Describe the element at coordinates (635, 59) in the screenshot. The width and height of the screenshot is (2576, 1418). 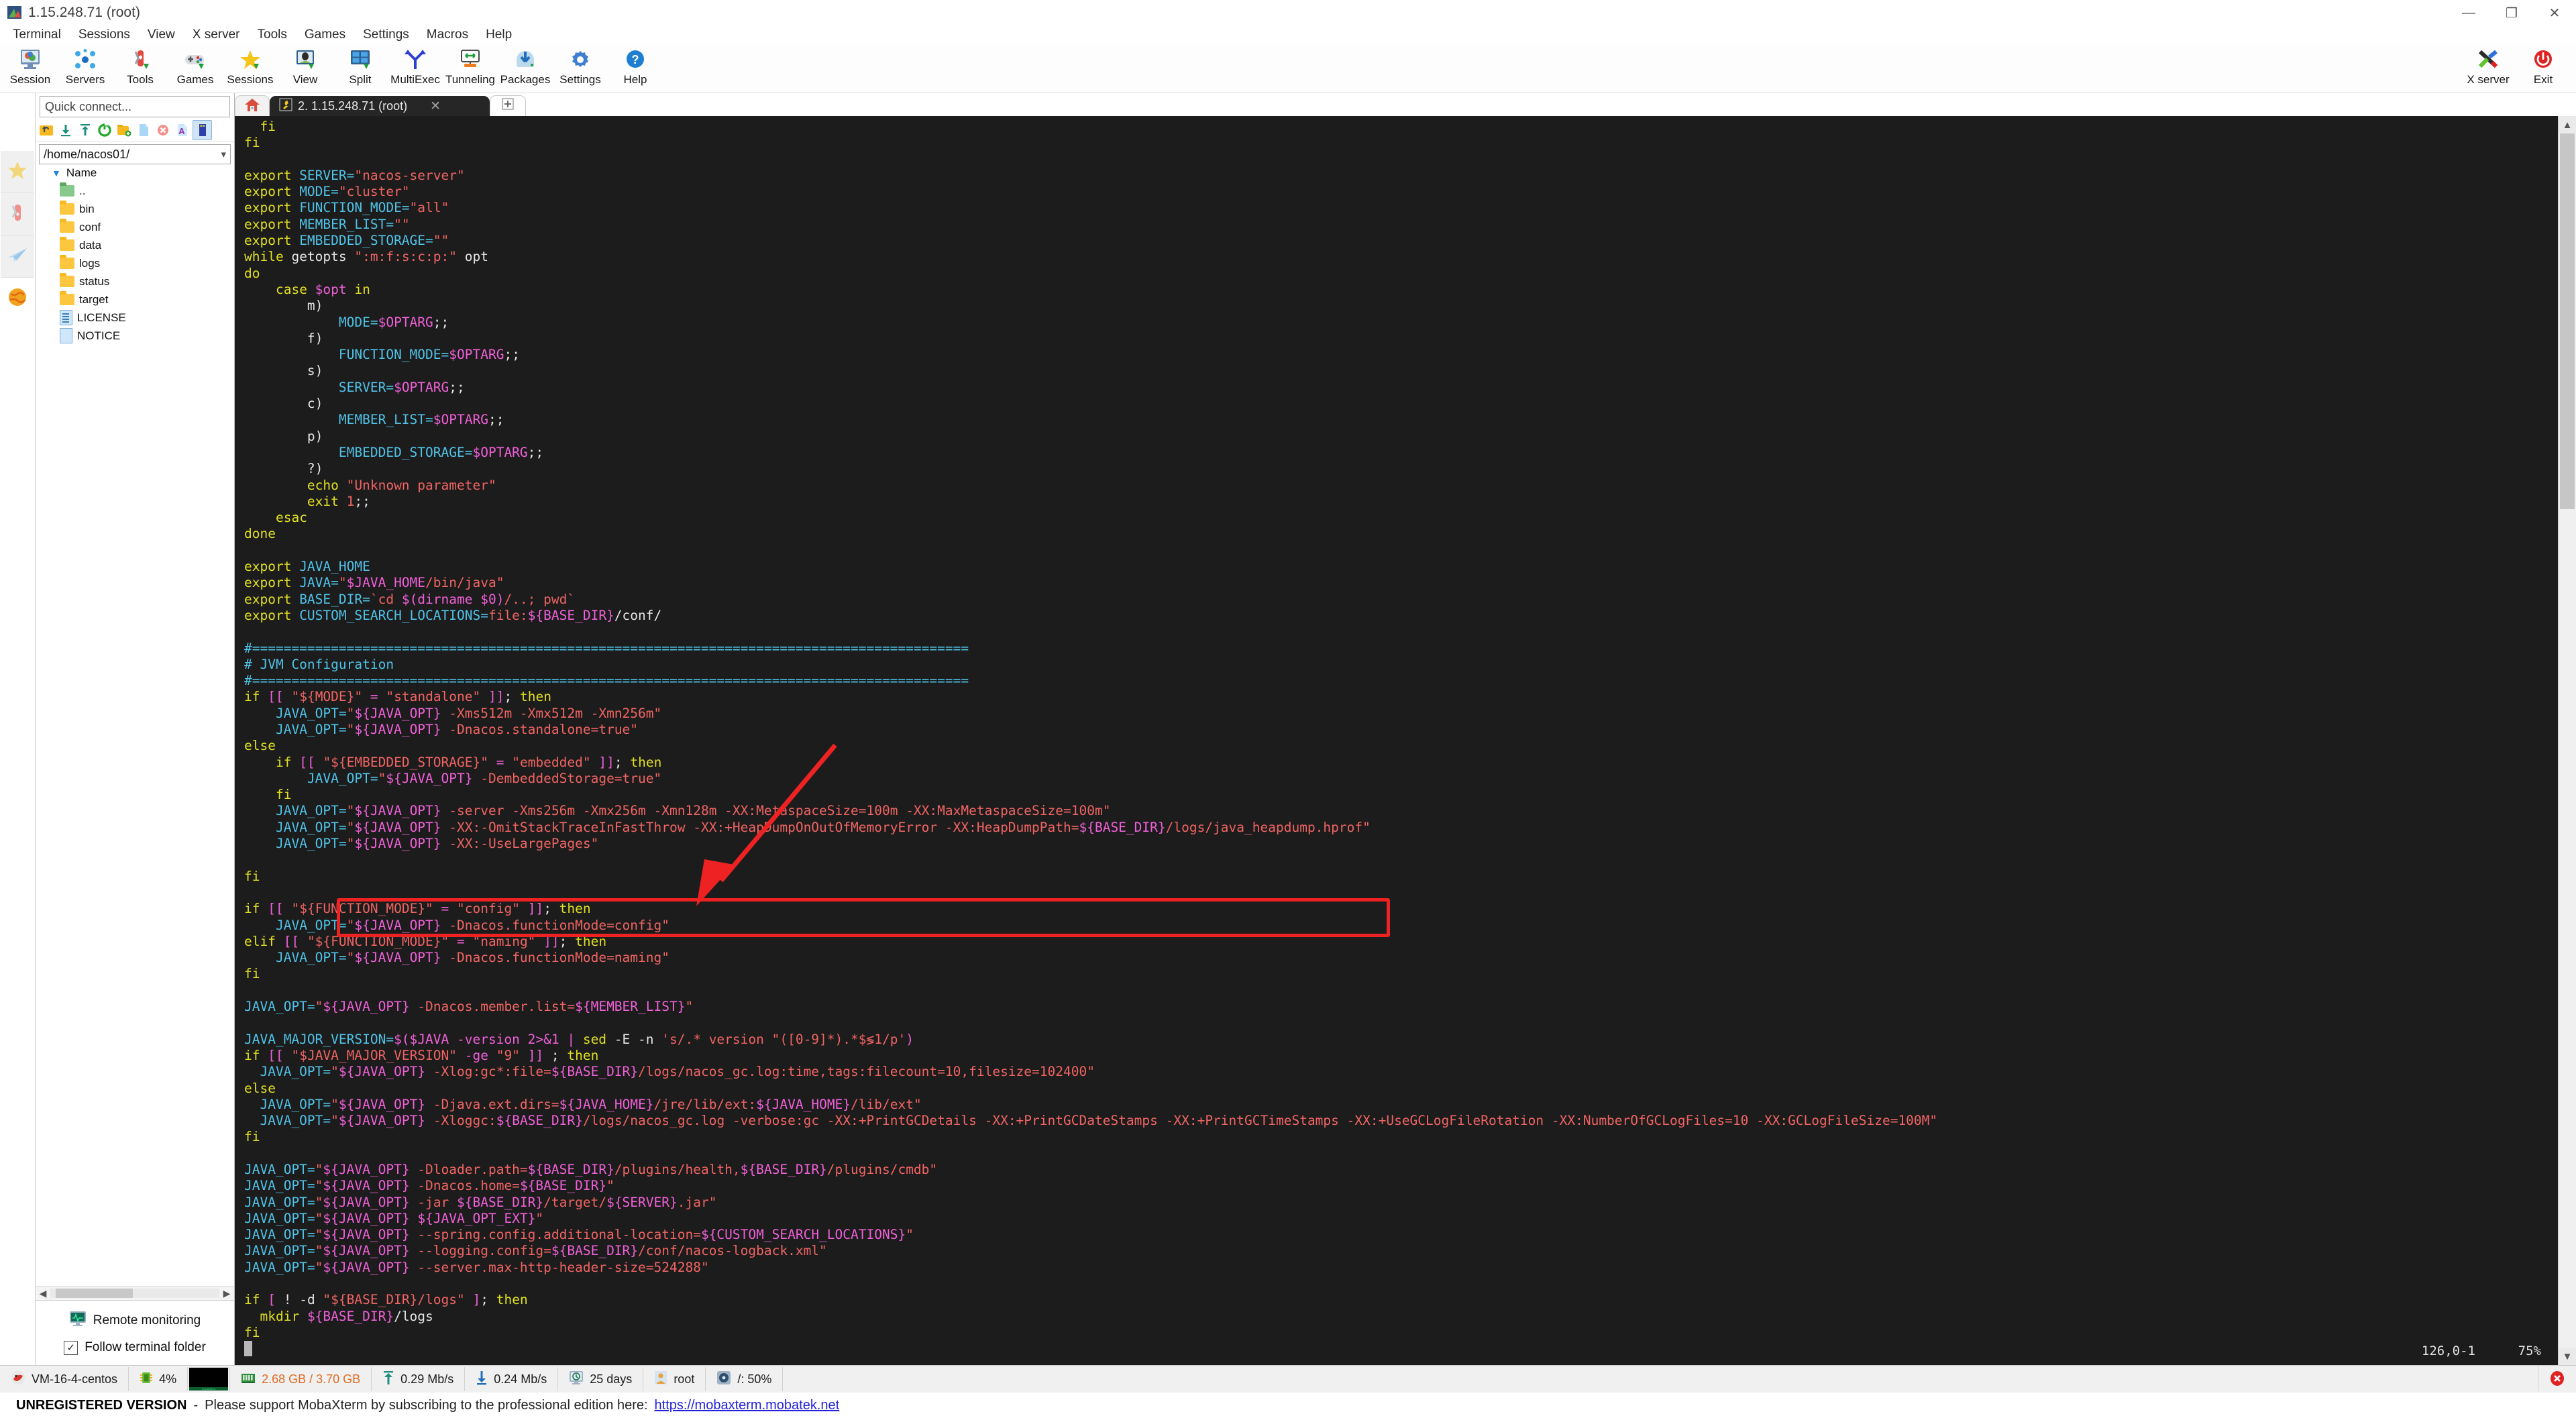
I see `help-icon: ?` at that location.